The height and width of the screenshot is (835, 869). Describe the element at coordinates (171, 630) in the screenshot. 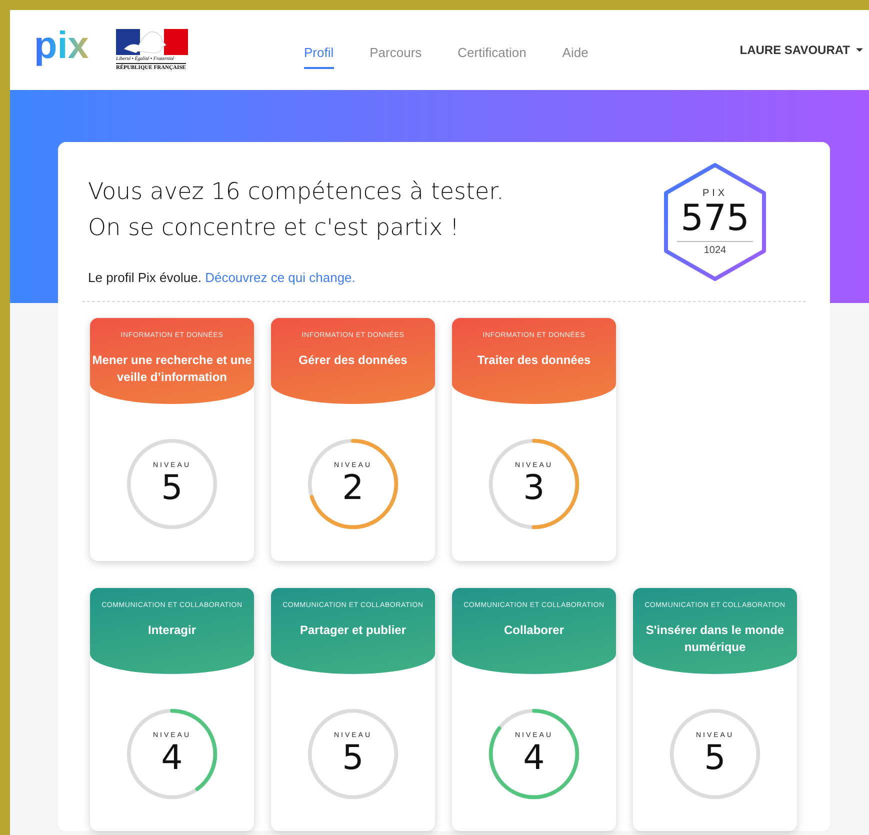

I see `competence-name: Interagir` at that location.